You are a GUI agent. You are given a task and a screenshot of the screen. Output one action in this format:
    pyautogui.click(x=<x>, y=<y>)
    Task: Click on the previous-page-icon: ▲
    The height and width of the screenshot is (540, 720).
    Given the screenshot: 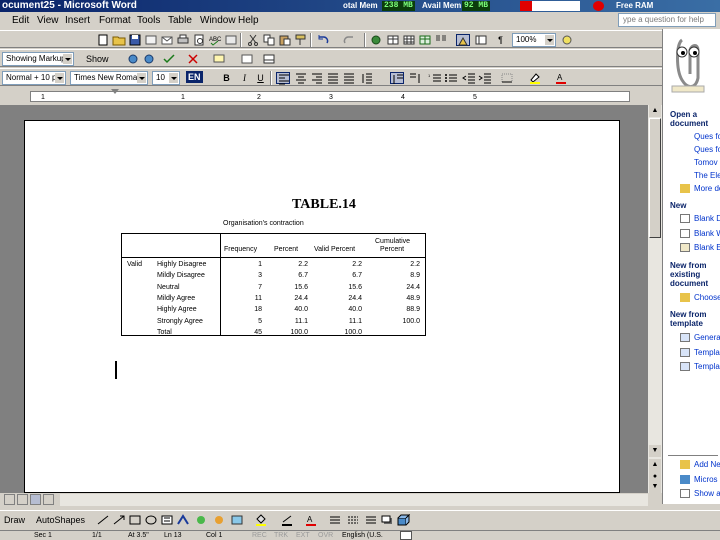 What is the action you would take?
    pyautogui.click(x=655, y=465)
    